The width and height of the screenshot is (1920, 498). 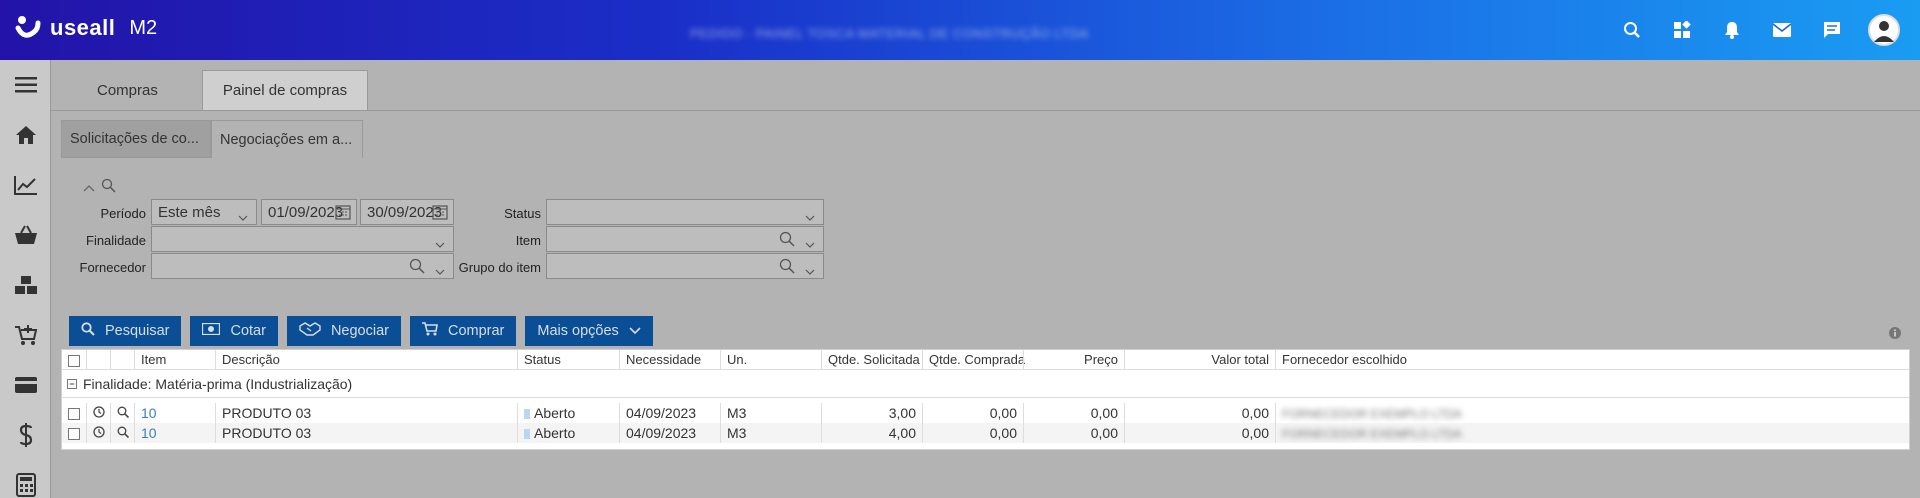 I want to click on tab-compras: Compras, so click(x=114, y=90).